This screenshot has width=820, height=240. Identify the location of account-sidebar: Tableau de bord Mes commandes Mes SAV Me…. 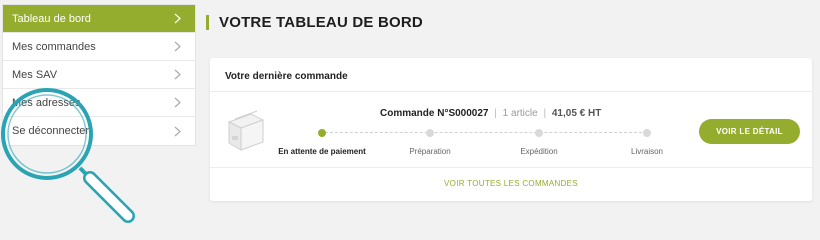
(99, 75).